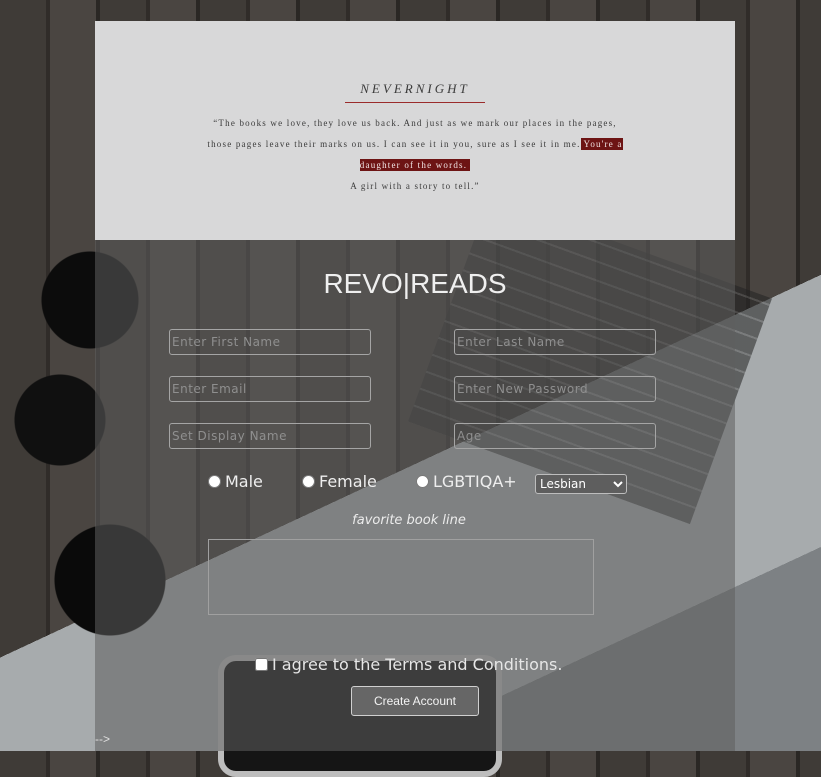 Image resolution: width=821 pixels, height=777 pixels. Describe the element at coordinates (555, 342) in the screenshot. I see `last-name-input` at that location.